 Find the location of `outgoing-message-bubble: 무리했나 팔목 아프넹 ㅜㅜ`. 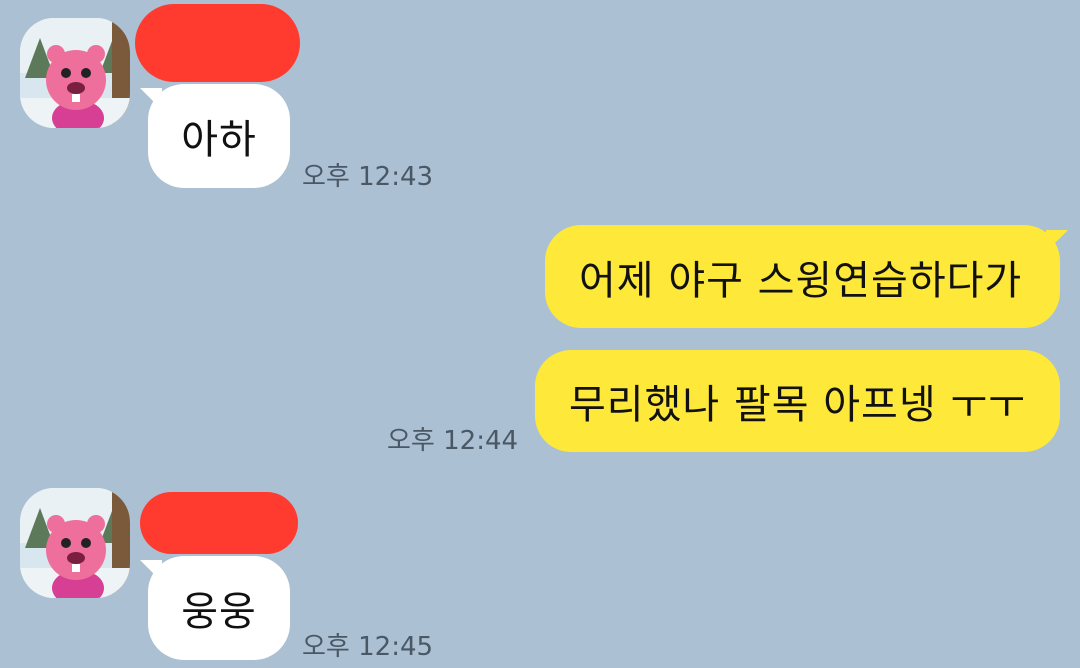

outgoing-message-bubble: 무리했나 팔목 아프넹 ㅜㅜ is located at coordinates (797, 401).